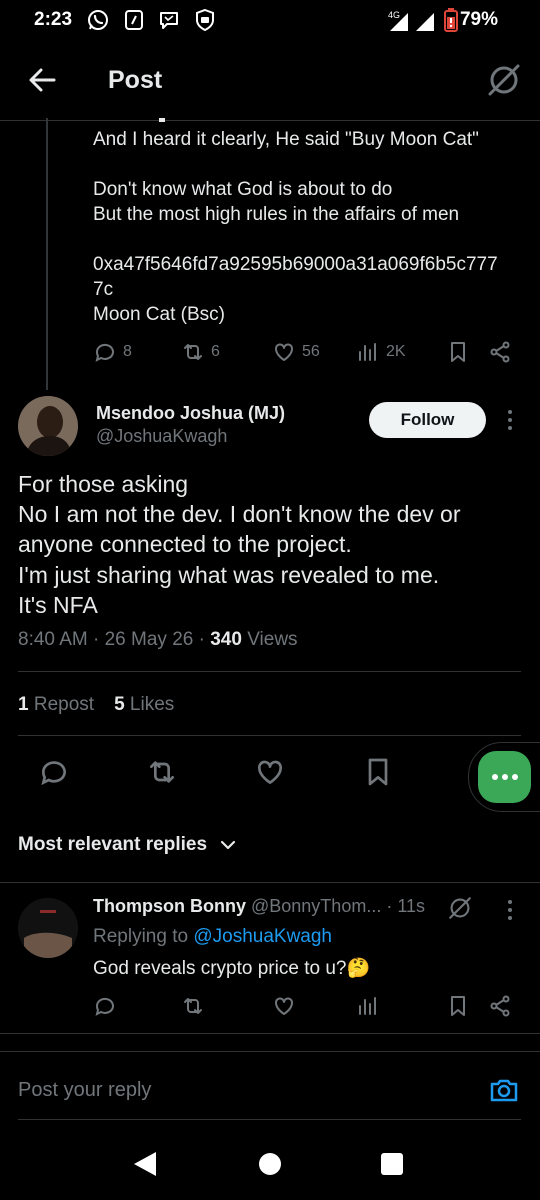 The image size is (540, 1200). Describe the element at coordinates (151, 20) in the screenshot. I see `status-icons` at that location.